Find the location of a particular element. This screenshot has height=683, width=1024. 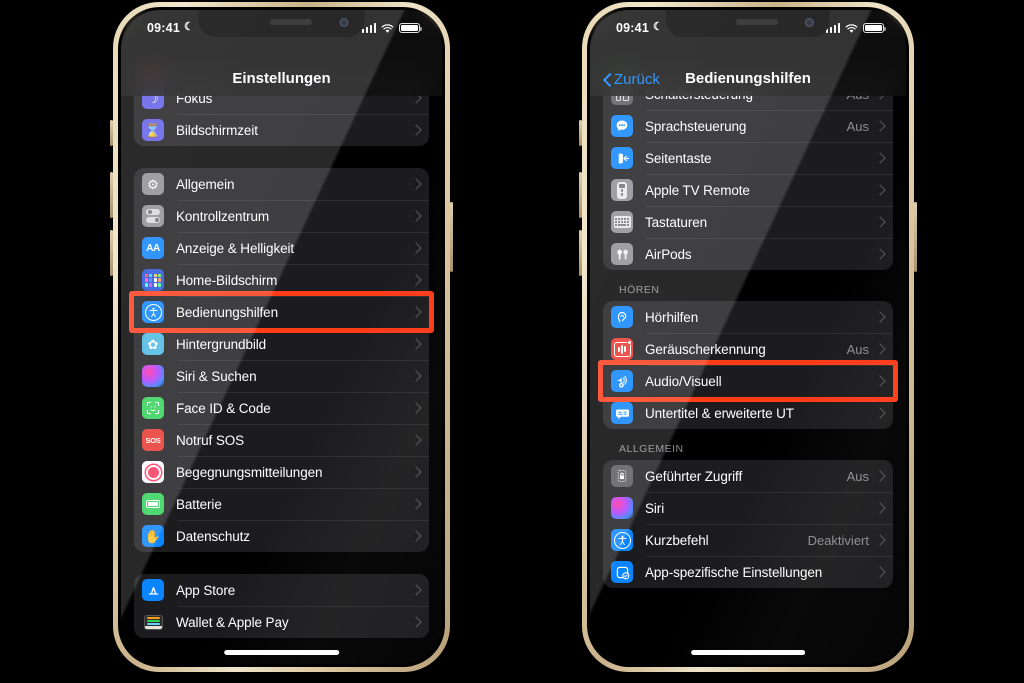

status-time: 09:41 is located at coordinates (163, 28).